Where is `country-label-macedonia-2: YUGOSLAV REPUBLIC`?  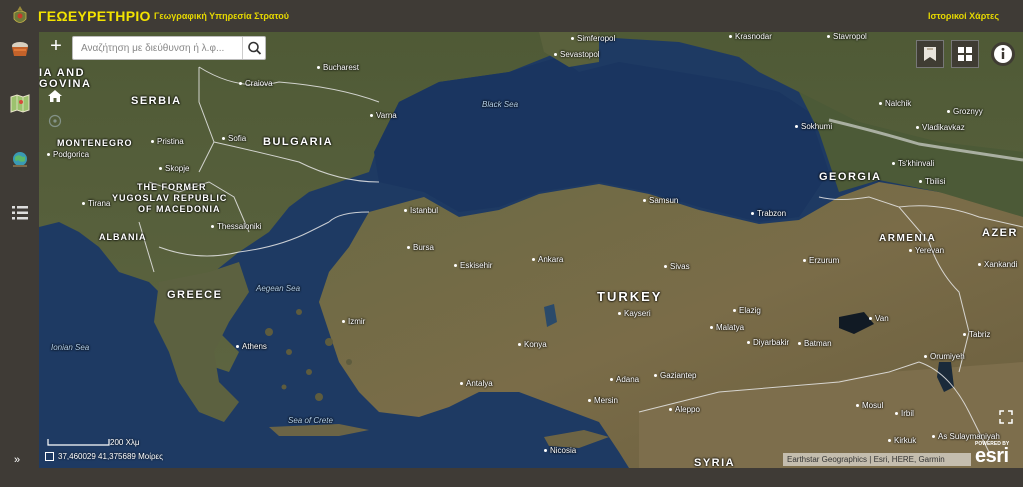
country-label-macedonia-2: YUGOSLAV REPUBLIC is located at coordinates (170, 198).